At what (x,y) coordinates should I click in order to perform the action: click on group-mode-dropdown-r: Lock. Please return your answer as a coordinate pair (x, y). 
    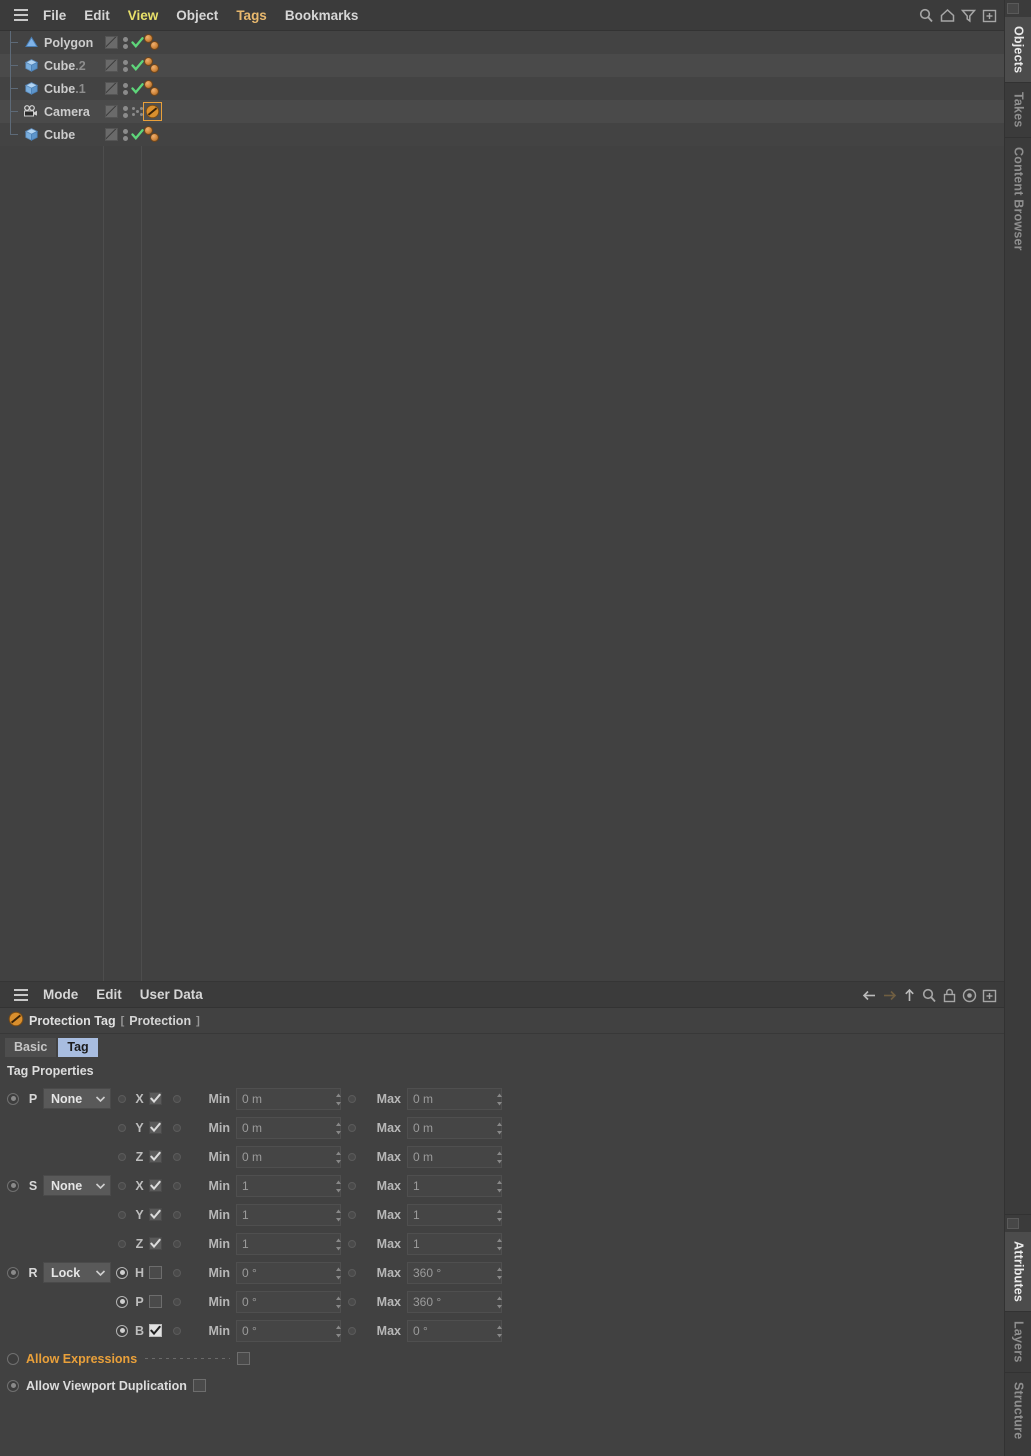
    Looking at the image, I should click on (77, 1272).